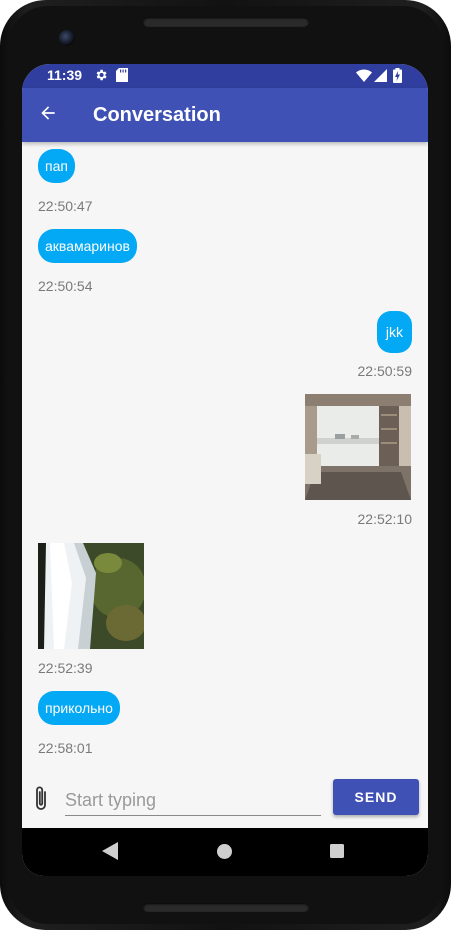 Image resolution: width=451 pixels, height=930 pixels. I want to click on battery-charging-icon, so click(397, 78).